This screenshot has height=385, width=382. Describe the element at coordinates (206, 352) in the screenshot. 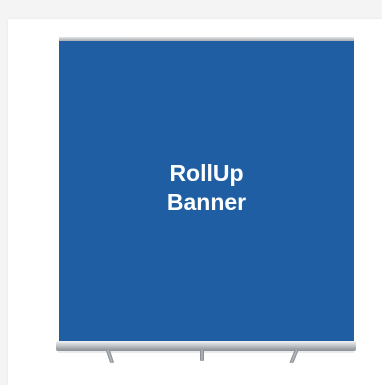

I see `banner-base-shadow` at that location.